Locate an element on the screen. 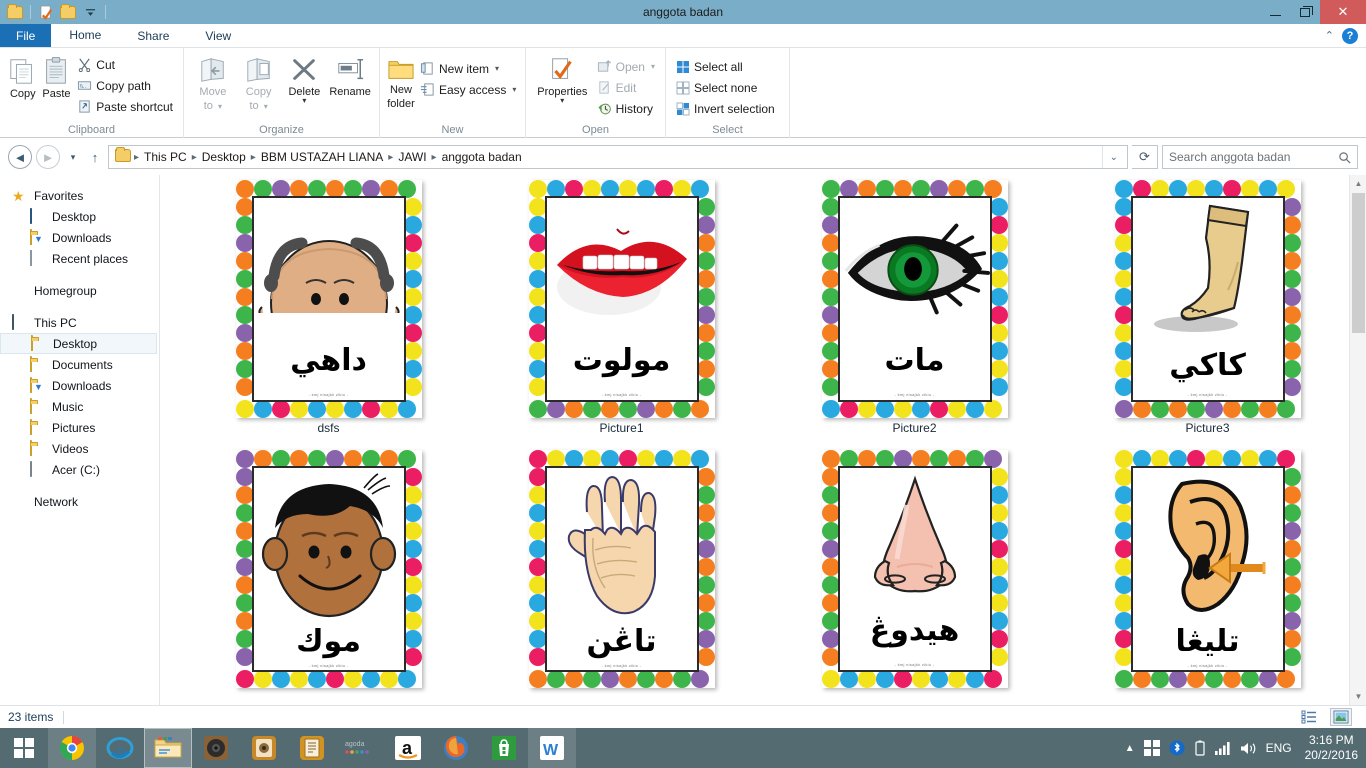 This screenshot has height=768, width=1366. wps-writer-taskbar-icon: W is located at coordinates (552, 748).